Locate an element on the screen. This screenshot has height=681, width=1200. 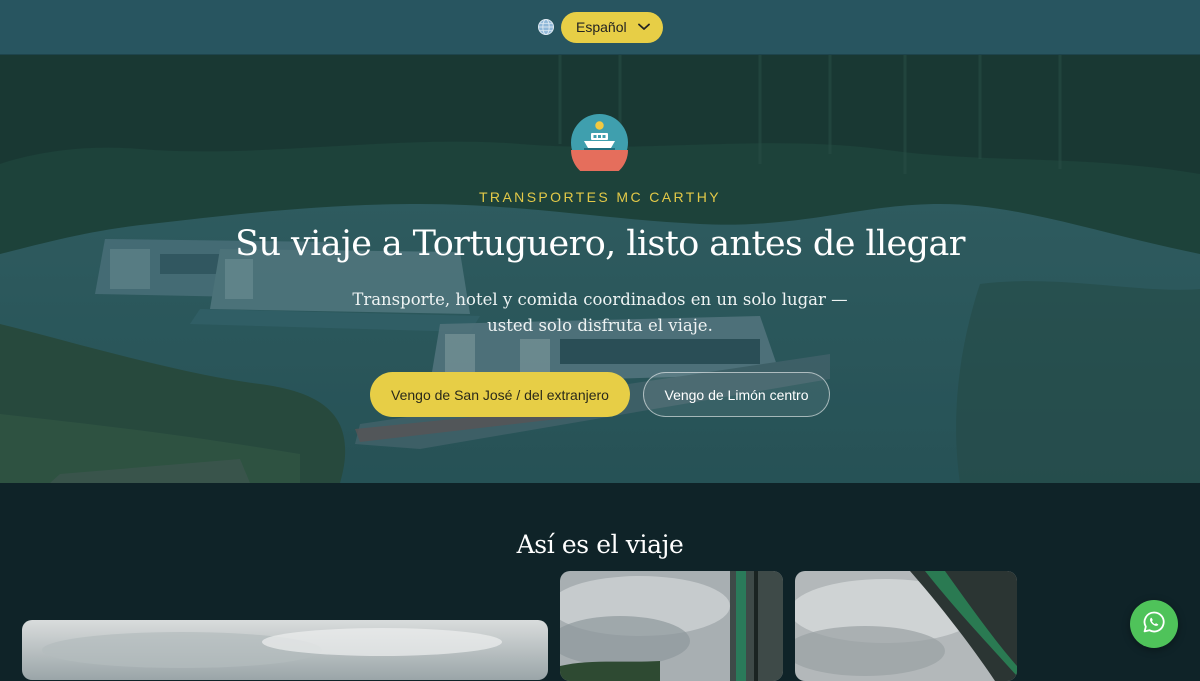
language-select-value: Español is located at coordinates (601, 27).